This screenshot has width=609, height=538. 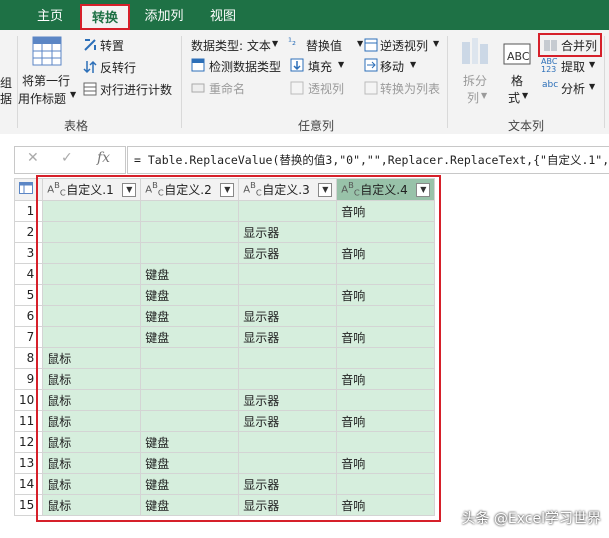 I want to click on tab-transform: 转换, so click(x=105, y=17).